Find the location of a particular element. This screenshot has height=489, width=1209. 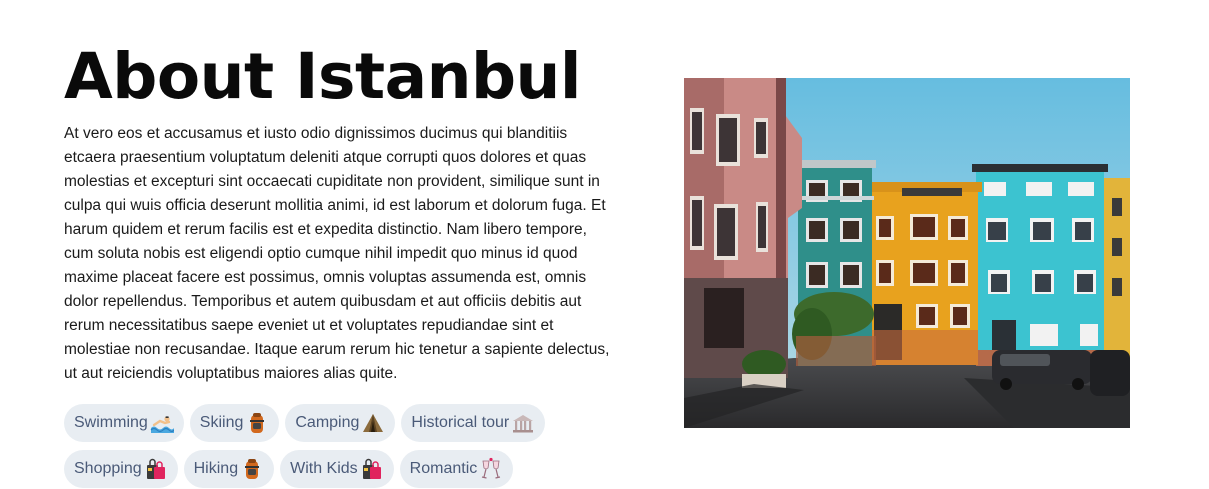

tag-swimming: Swimming is located at coordinates (124, 423).